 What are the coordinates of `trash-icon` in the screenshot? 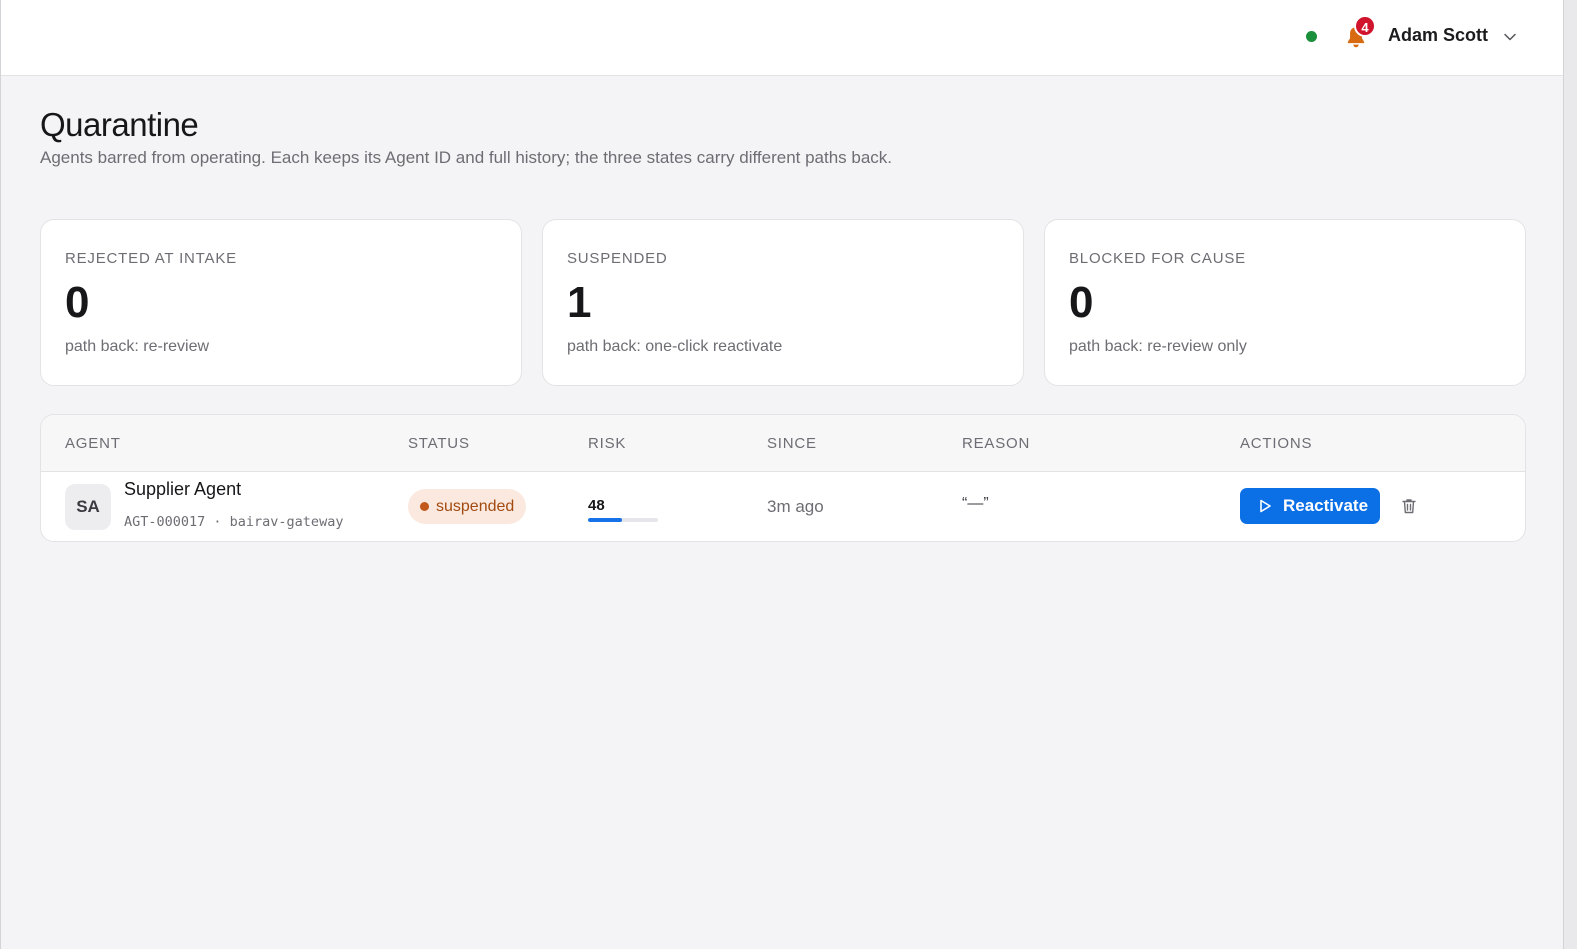 It's located at (1409, 506).